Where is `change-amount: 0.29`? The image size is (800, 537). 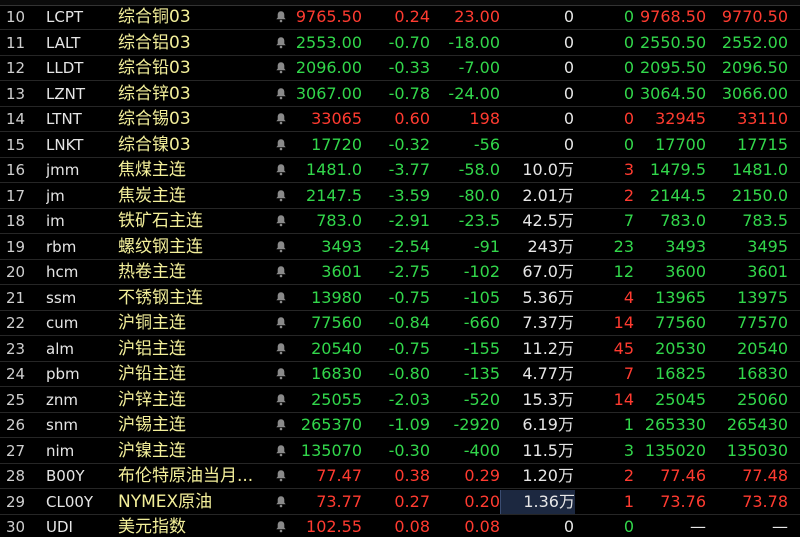 change-amount: 0.29 is located at coordinates (482, 475).